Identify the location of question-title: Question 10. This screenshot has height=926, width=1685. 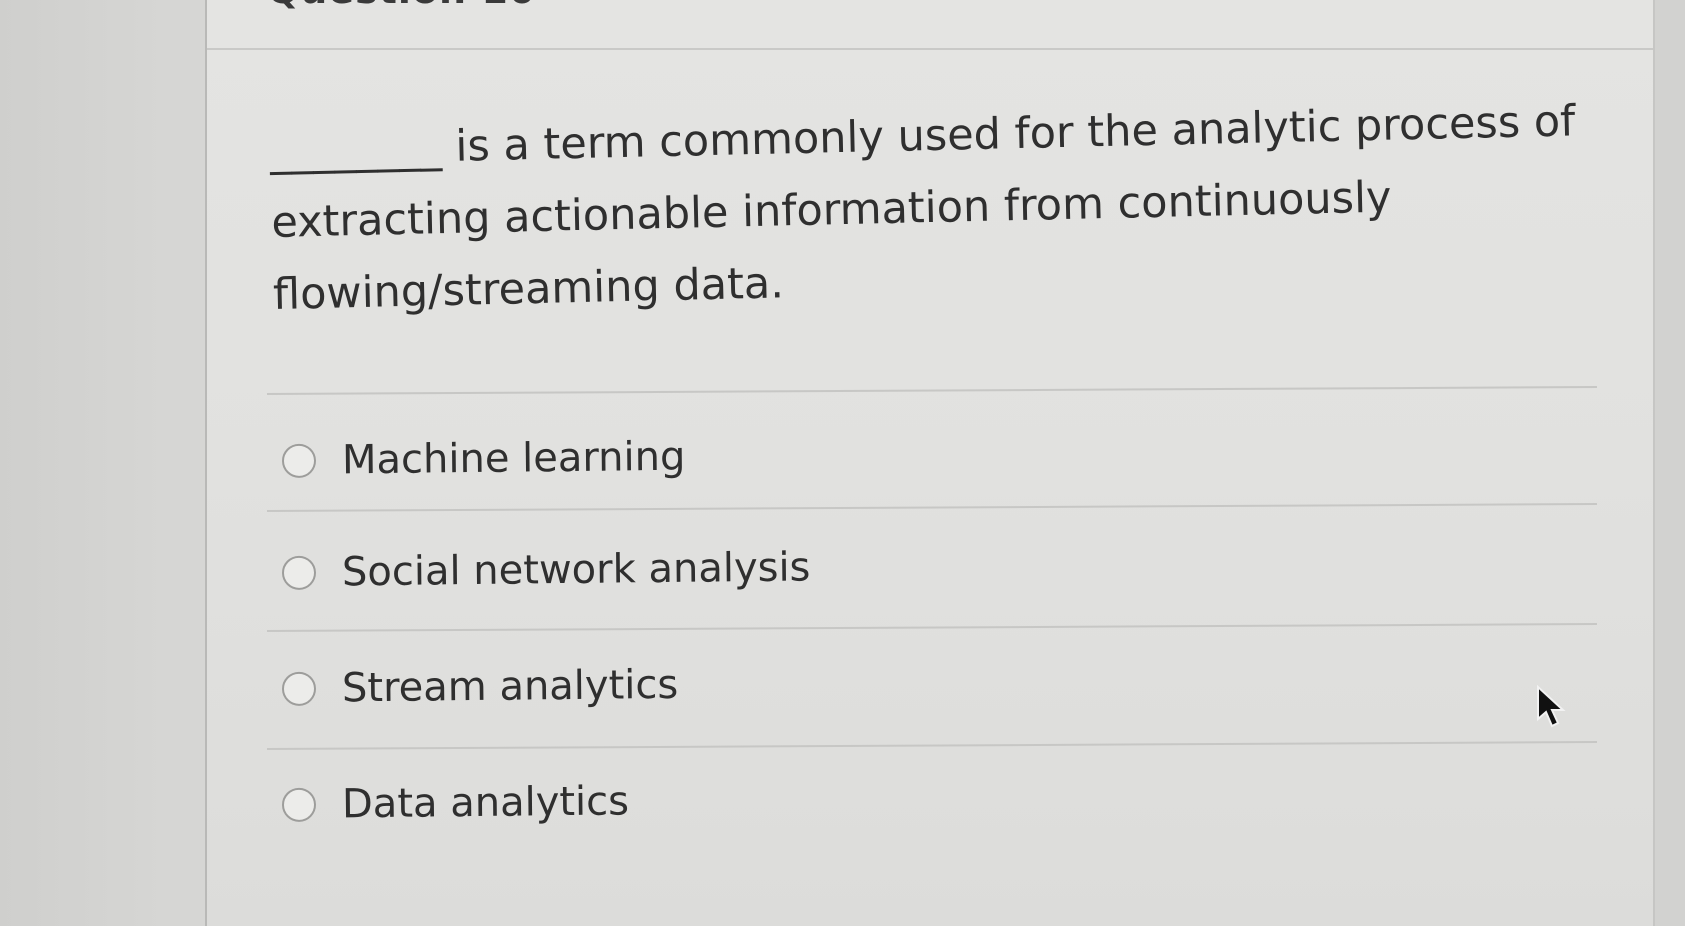
(401, 6).